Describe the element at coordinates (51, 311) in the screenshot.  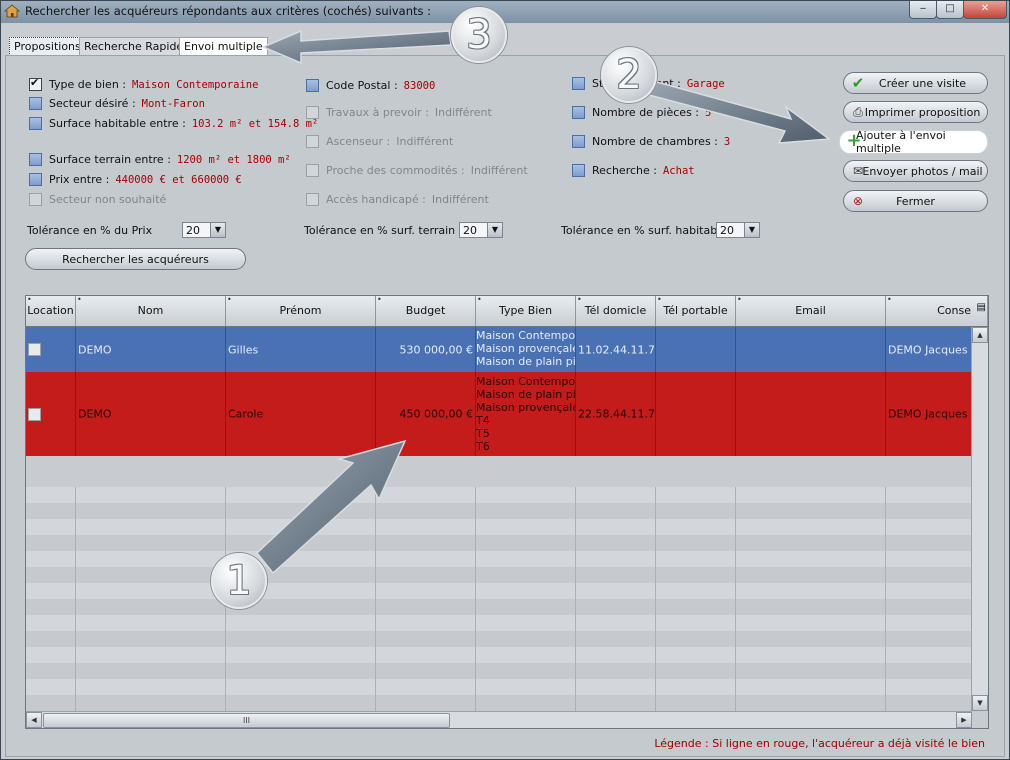
I see `column-header-location: Location` at that location.